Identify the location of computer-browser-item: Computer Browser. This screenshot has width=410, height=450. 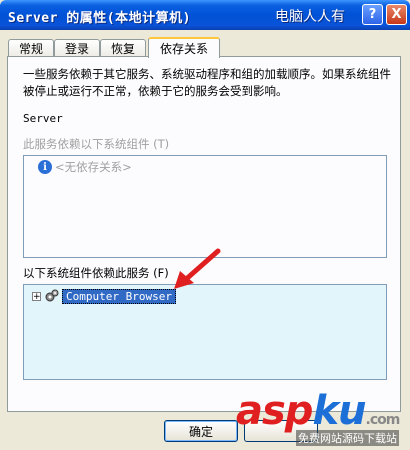
(119, 296).